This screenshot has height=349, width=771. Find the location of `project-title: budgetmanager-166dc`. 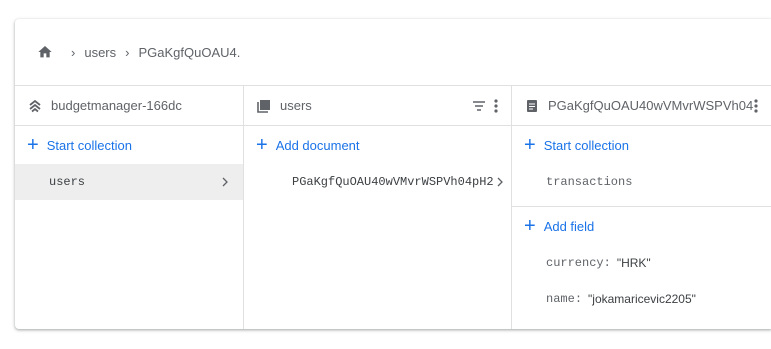

project-title: budgetmanager-166dc is located at coordinates (116, 105).